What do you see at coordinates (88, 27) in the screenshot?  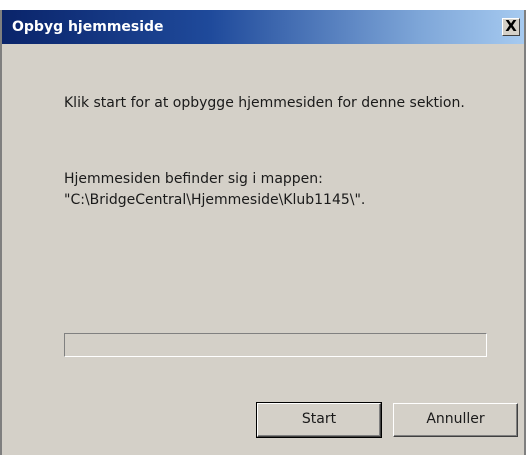 I see `dialog-title: Opbyg hjemmeside` at bounding box center [88, 27].